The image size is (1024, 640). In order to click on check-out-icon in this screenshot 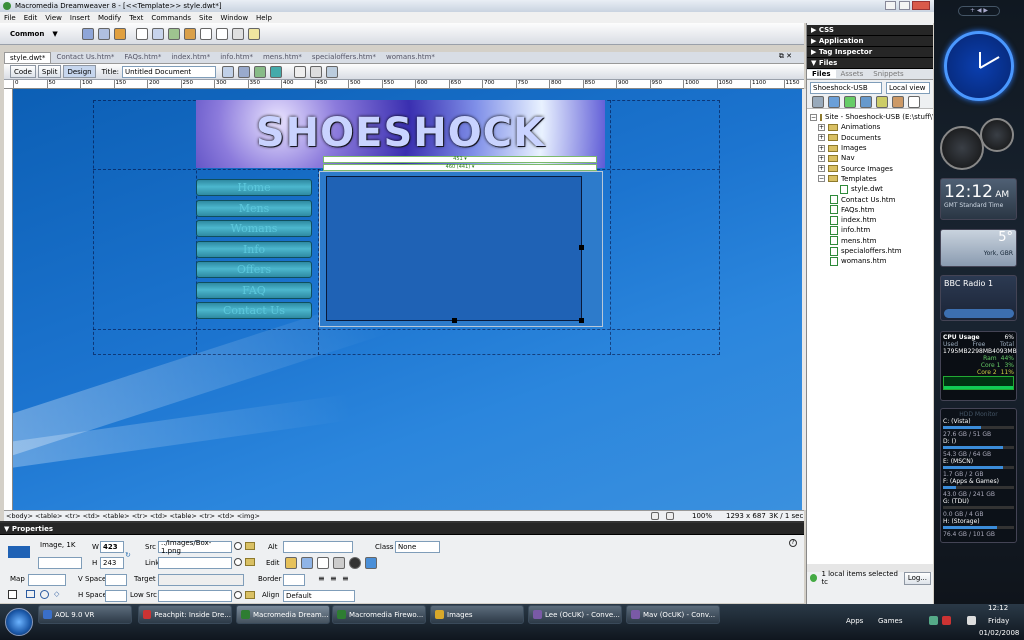, I will do `click(882, 102)`.